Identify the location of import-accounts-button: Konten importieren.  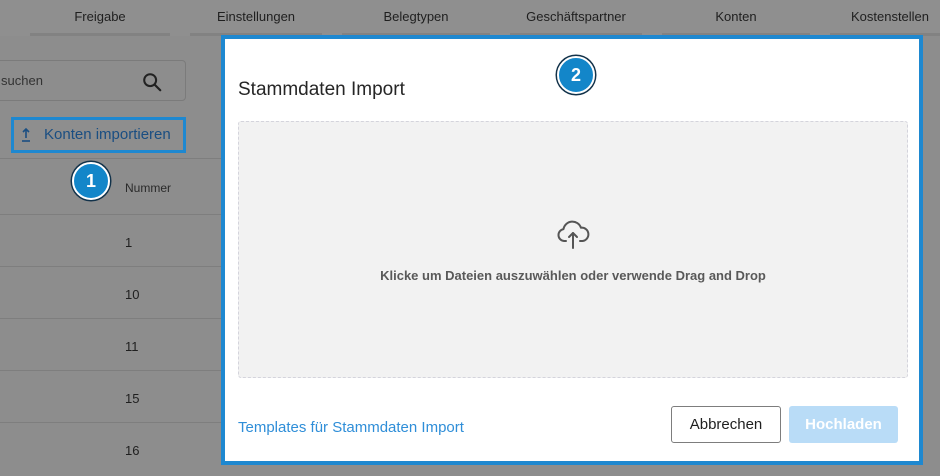
(98, 135).